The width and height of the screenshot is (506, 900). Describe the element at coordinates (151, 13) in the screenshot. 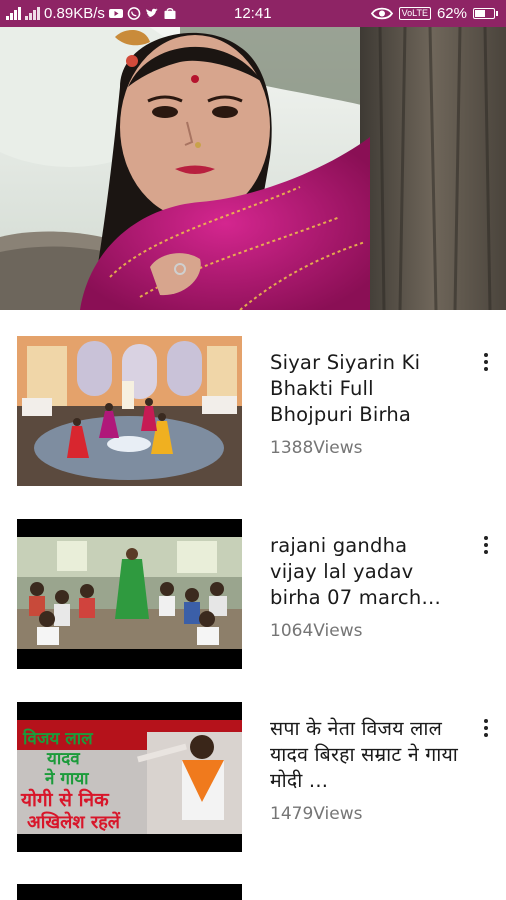

I see `twitter-notification-icon` at that location.